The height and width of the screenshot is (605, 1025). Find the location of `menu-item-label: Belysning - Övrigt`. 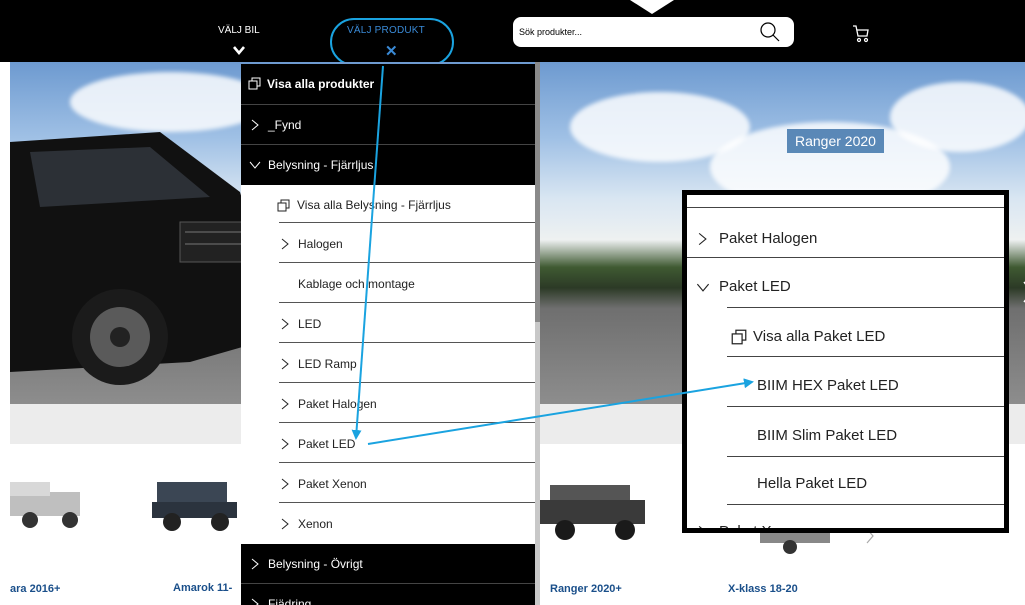

menu-item-label: Belysning - Övrigt is located at coordinates (315, 564).